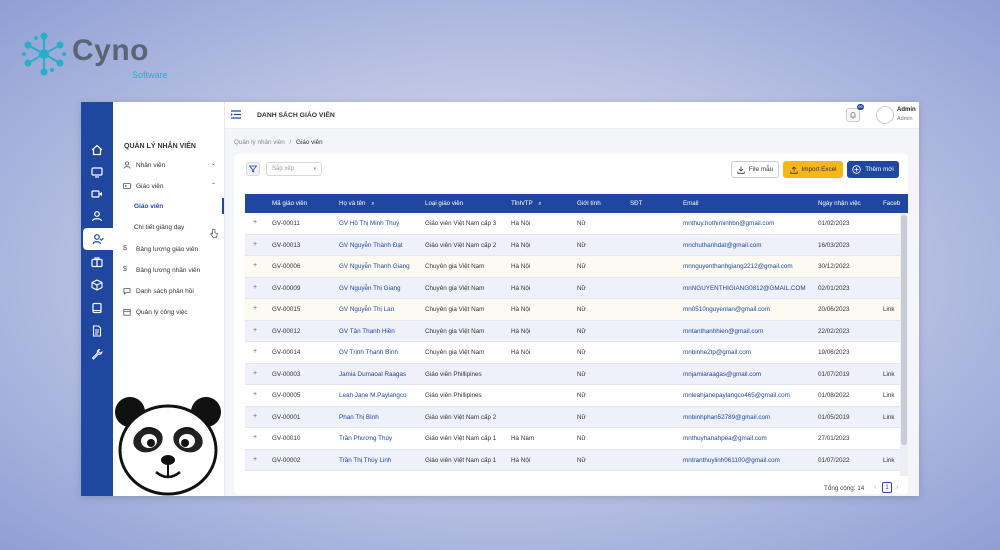 This screenshot has height=550, width=1000. Describe the element at coordinates (155, 312) in the screenshot. I see `sidebar-item-quan-ly-cong-viec: Quản lý công việc` at that location.